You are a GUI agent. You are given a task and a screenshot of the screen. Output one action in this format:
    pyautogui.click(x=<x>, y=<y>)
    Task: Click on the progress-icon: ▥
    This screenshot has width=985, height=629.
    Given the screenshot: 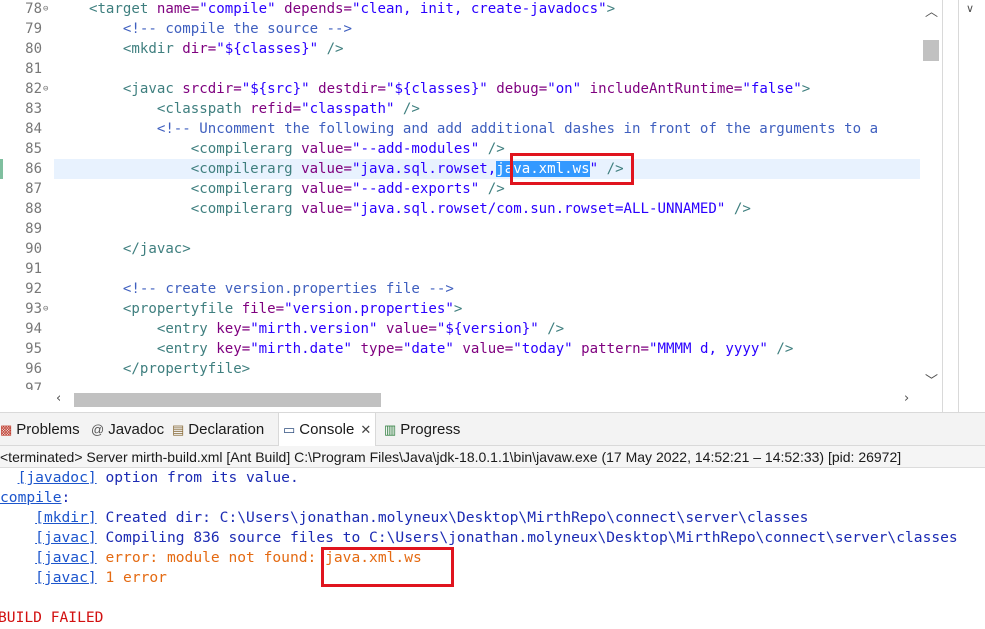 What is the action you would take?
    pyautogui.click(x=390, y=429)
    